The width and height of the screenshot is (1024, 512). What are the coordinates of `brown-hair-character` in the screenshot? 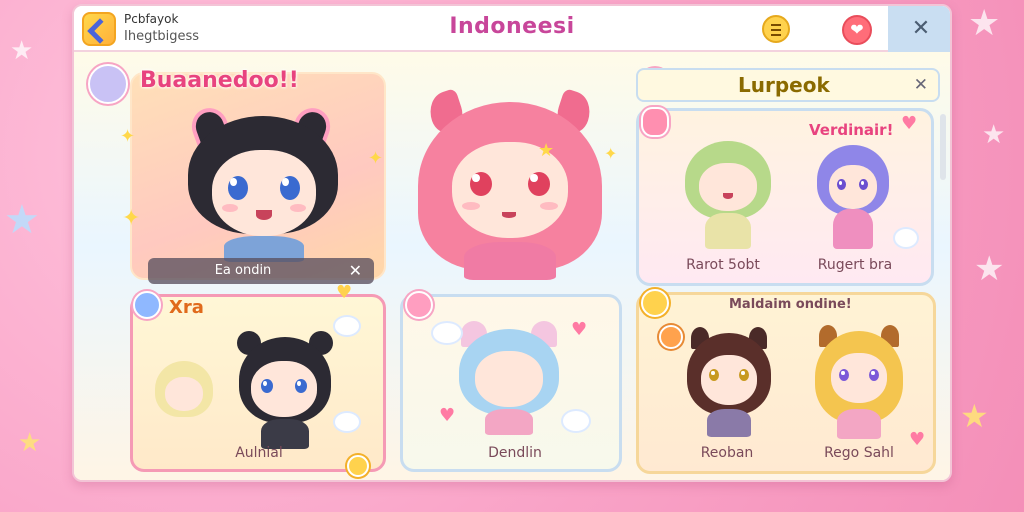 It's located at (729, 383).